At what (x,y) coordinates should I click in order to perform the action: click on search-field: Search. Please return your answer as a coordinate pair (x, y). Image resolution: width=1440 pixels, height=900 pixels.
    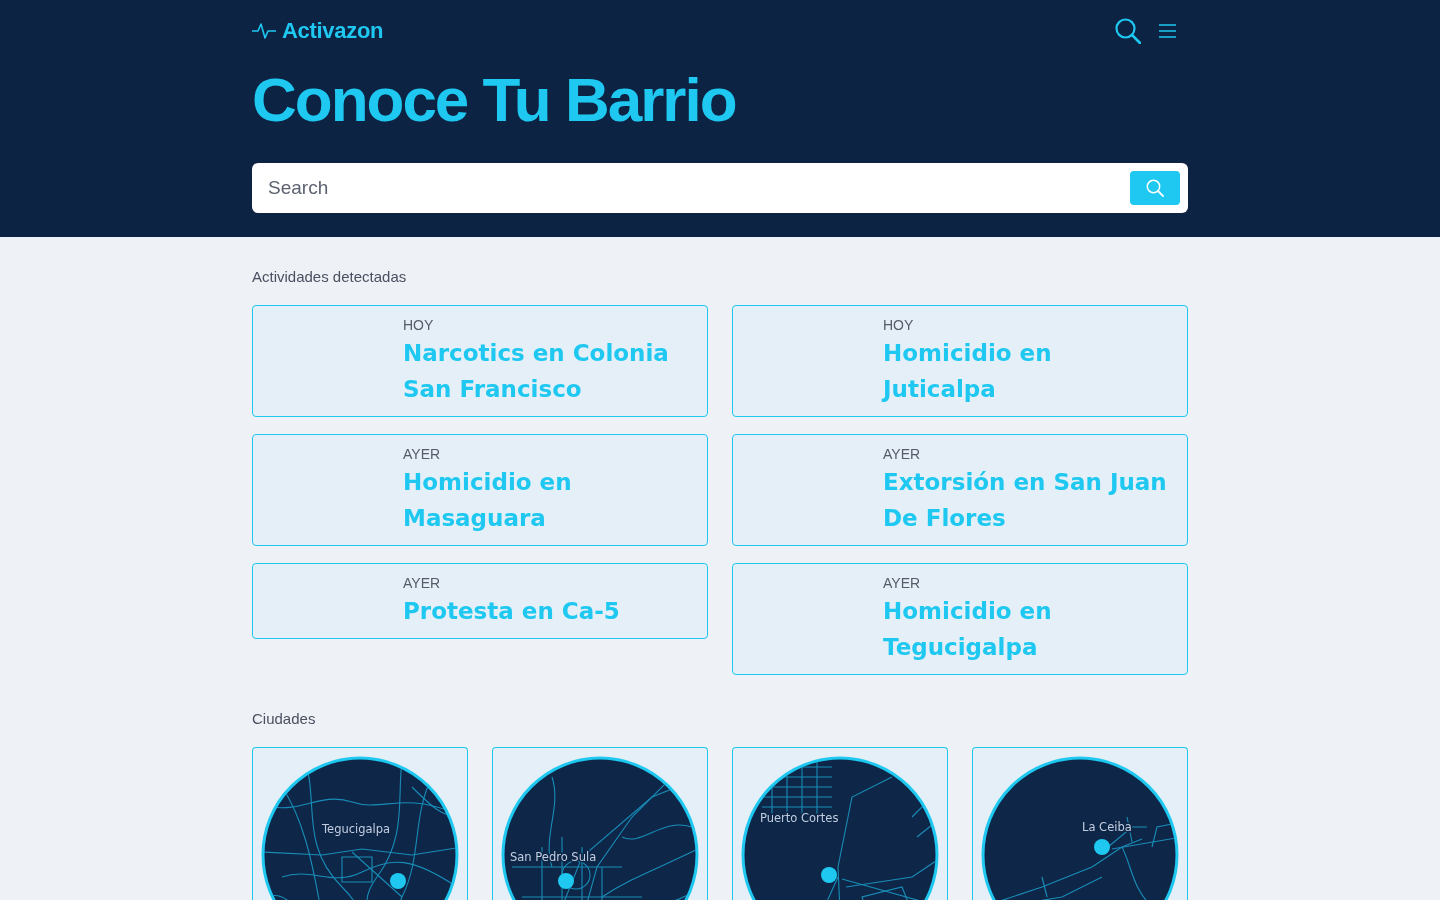
    Looking at the image, I should click on (720, 188).